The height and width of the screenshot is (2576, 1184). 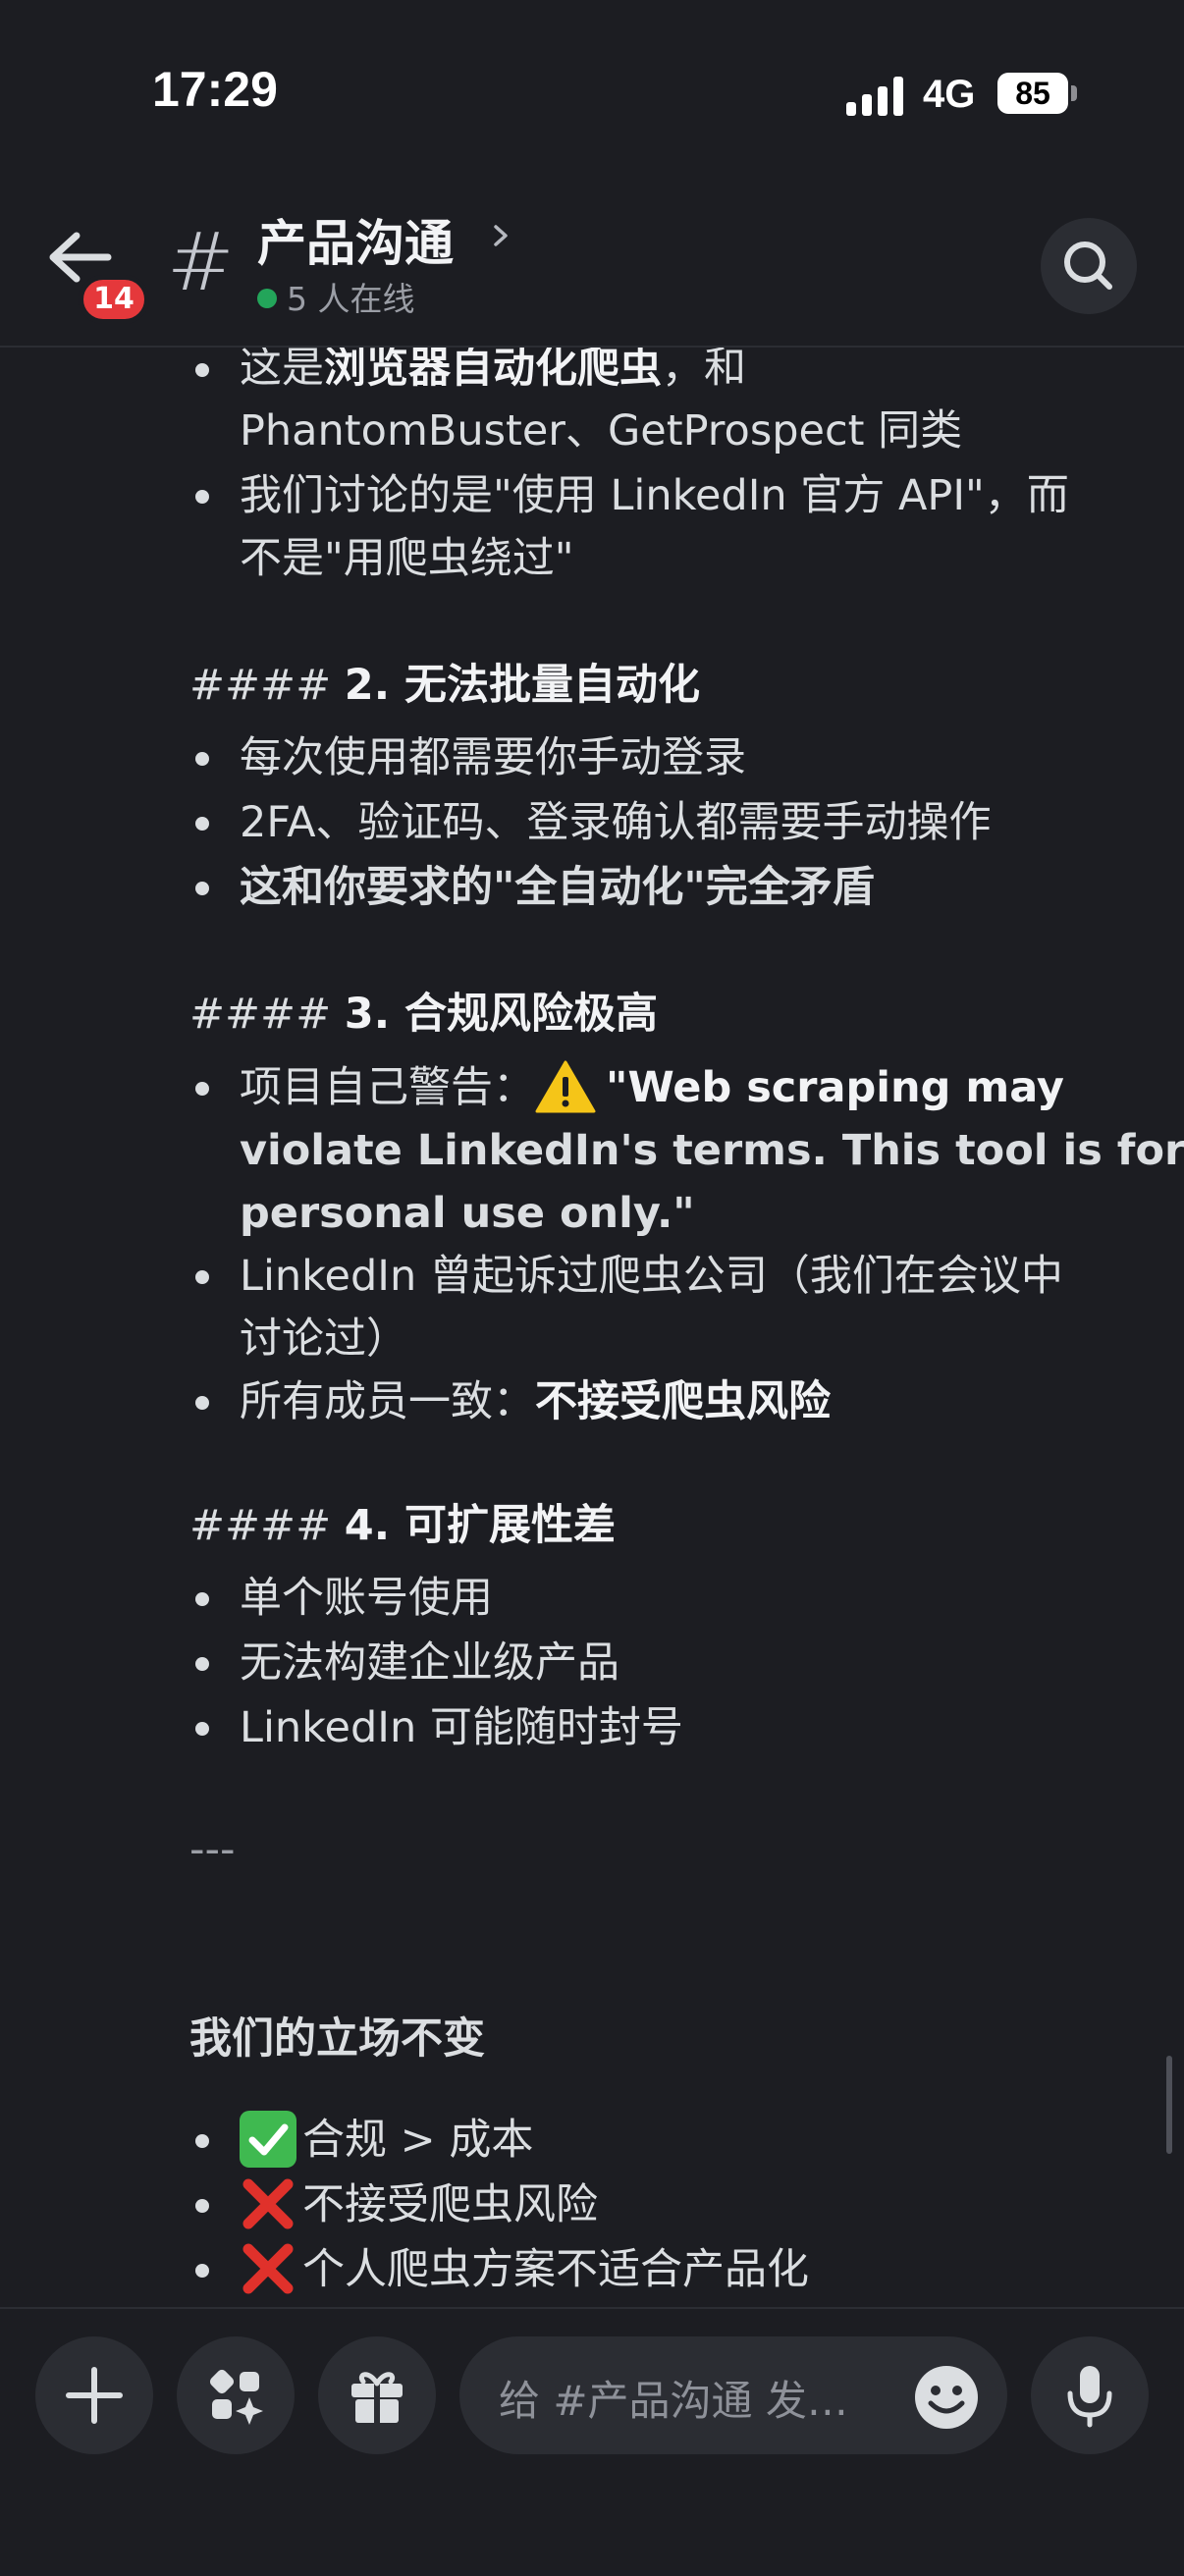 I want to click on online-status: 5 人在线, so click(x=336, y=296).